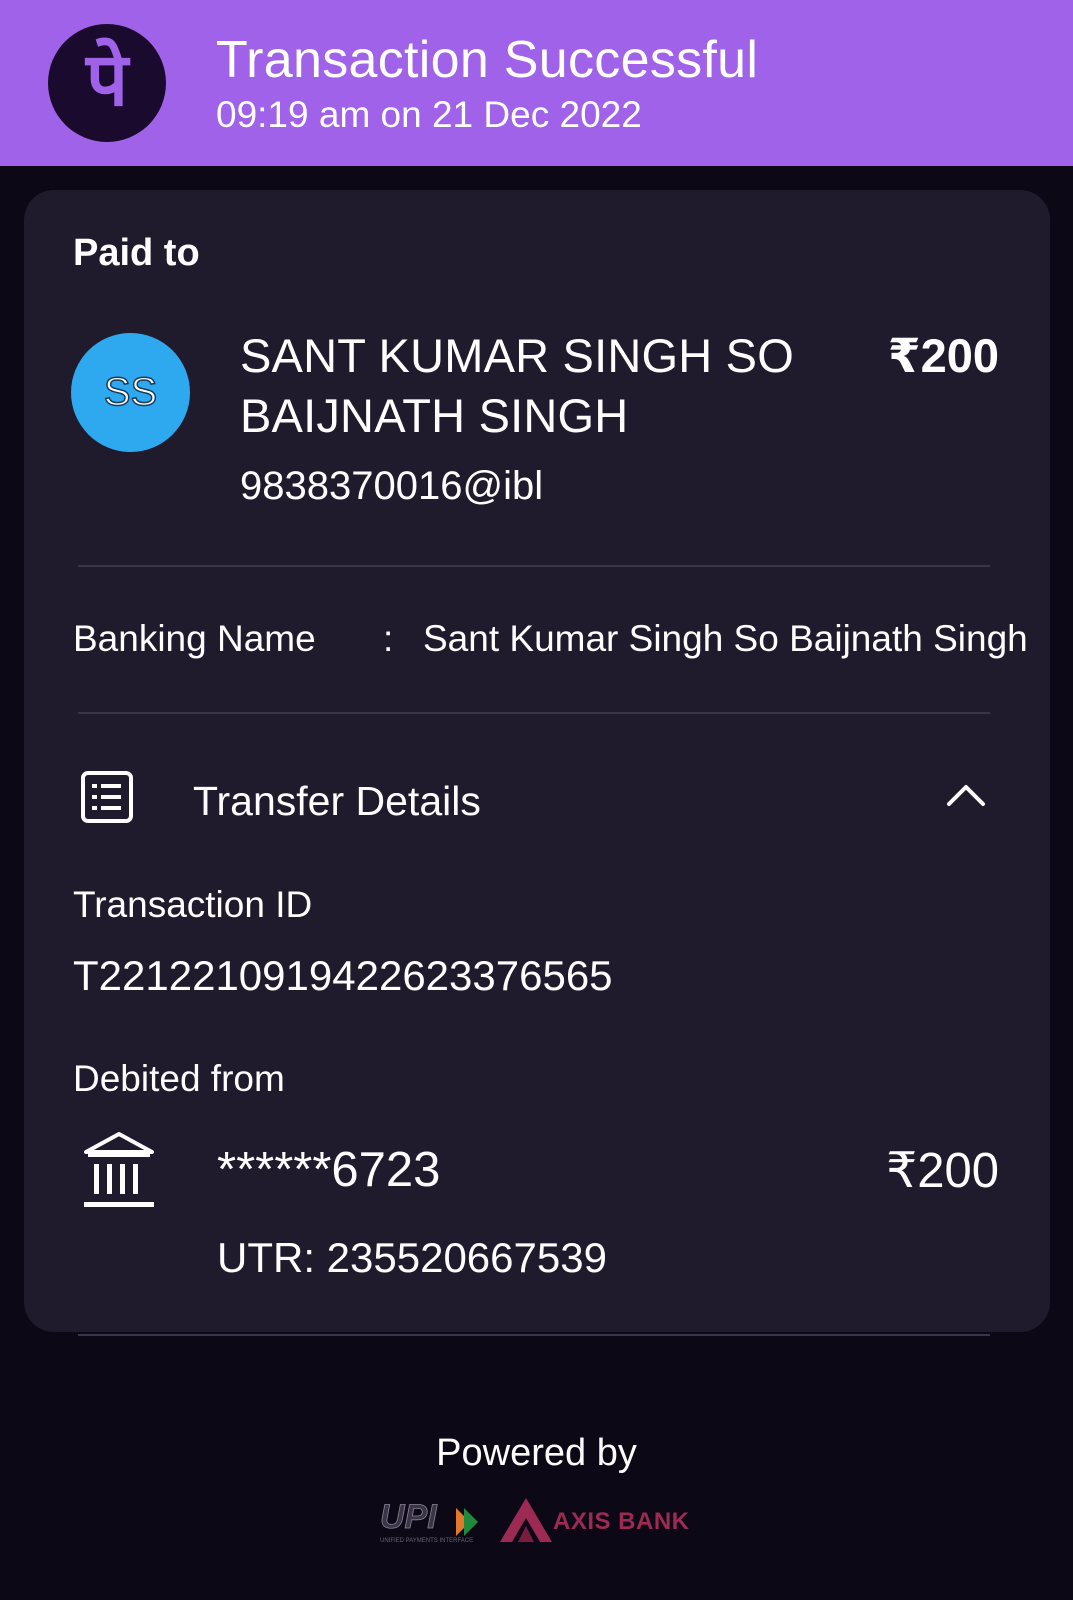 The height and width of the screenshot is (1600, 1073). I want to click on upi-tagline: UNIFIED PAYMENTS INTERFACE, so click(426, 1541).